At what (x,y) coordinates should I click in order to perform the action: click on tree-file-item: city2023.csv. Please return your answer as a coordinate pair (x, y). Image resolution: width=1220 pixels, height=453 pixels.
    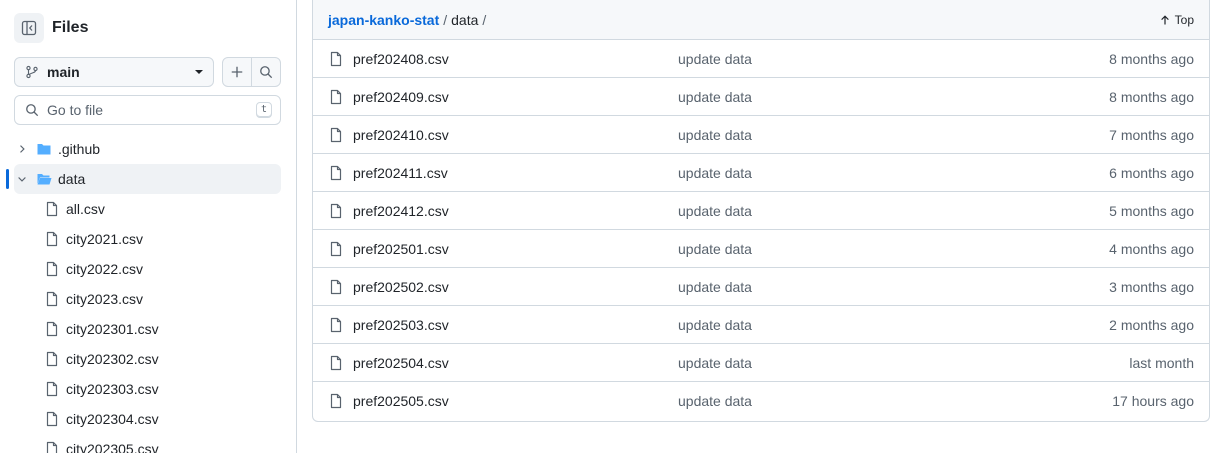
    Looking at the image, I should click on (148, 299).